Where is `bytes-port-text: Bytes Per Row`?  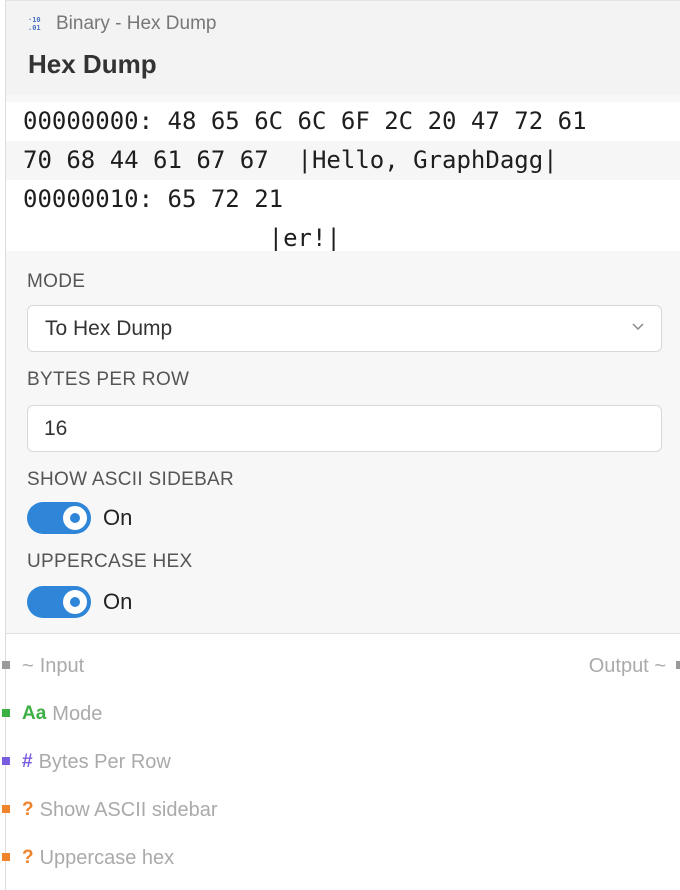 bytes-port-text: Bytes Per Row is located at coordinates (104, 761).